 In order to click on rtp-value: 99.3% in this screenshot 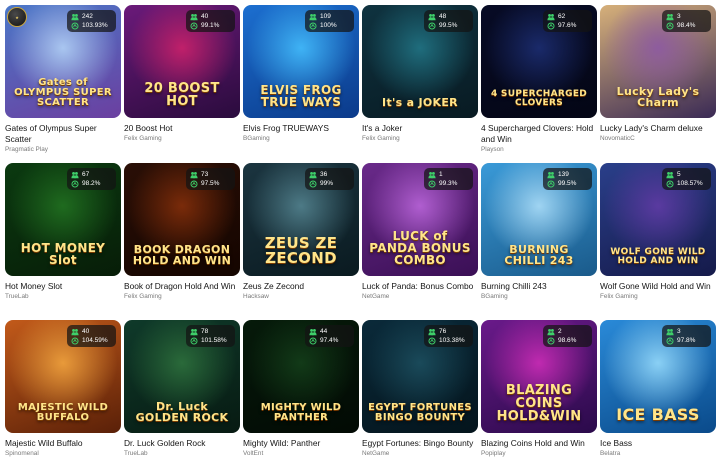, I will do `click(448, 183)`.